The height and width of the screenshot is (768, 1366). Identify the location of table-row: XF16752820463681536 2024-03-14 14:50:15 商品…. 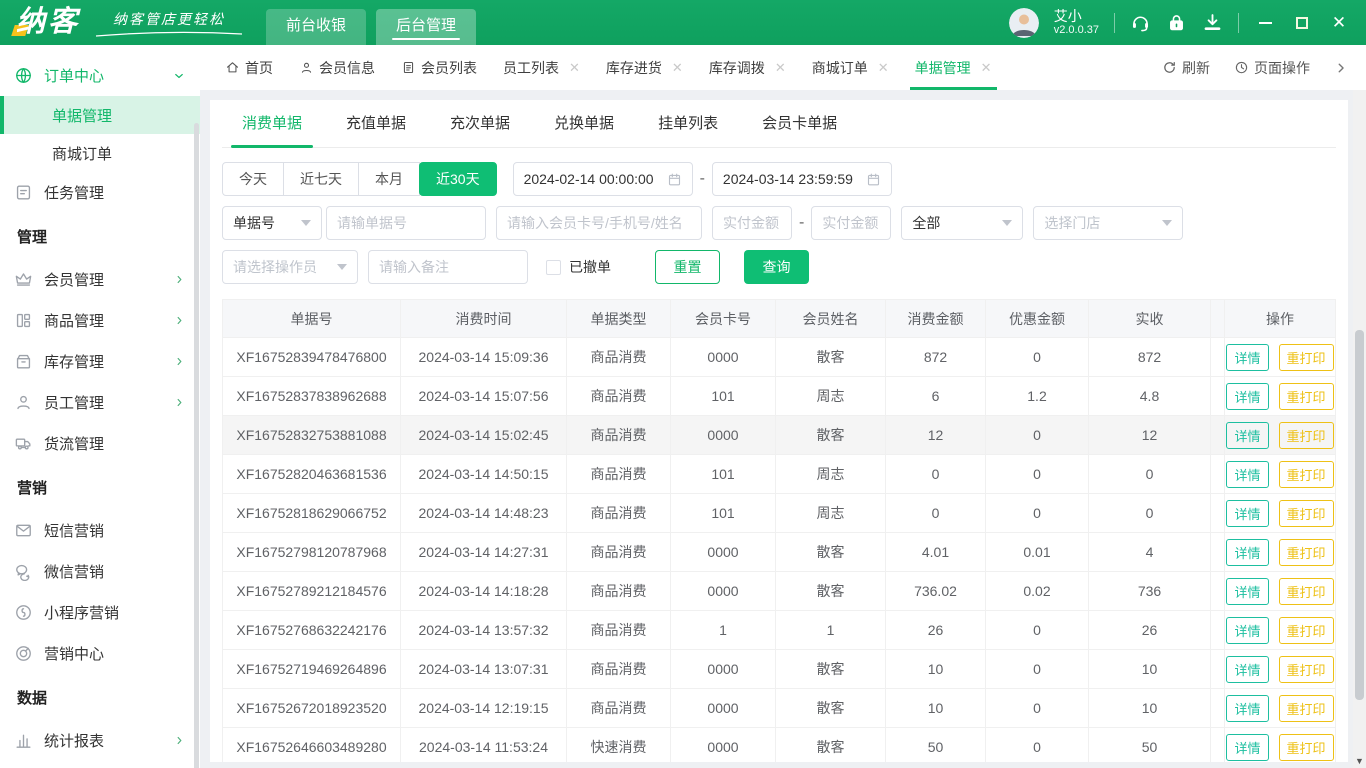
(779, 474).